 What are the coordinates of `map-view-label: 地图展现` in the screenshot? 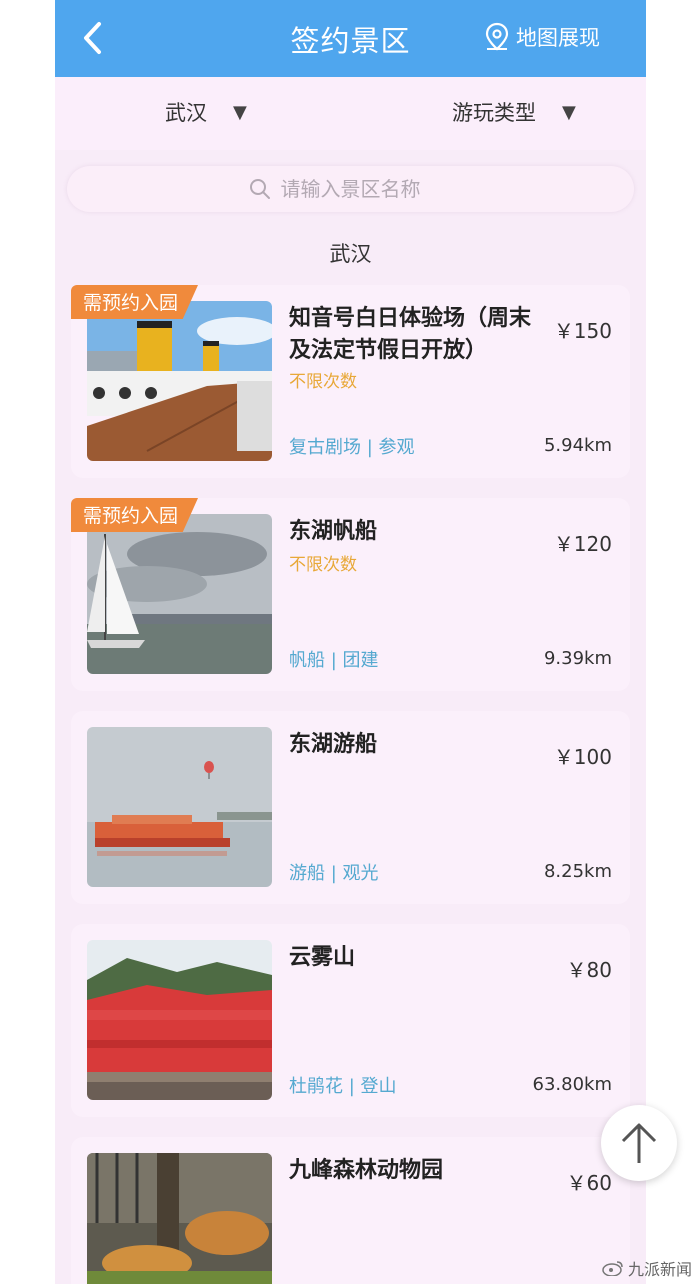 It's located at (558, 38).